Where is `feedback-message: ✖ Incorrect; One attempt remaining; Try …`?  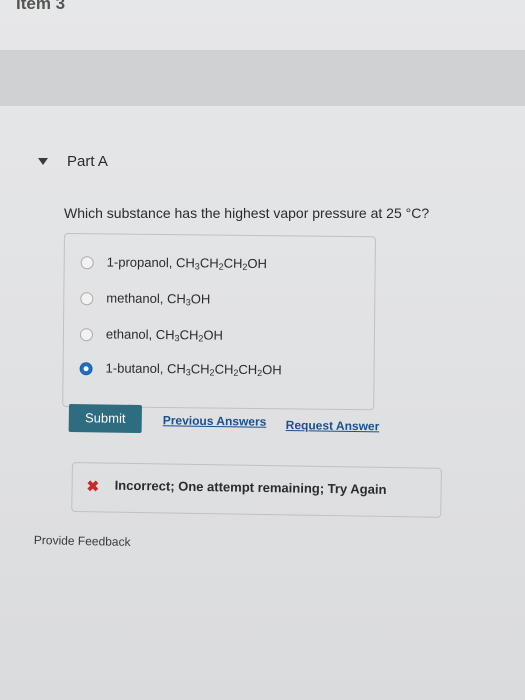
feedback-message: ✖ Incorrect; One attempt remaining; Try … is located at coordinates (256, 490).